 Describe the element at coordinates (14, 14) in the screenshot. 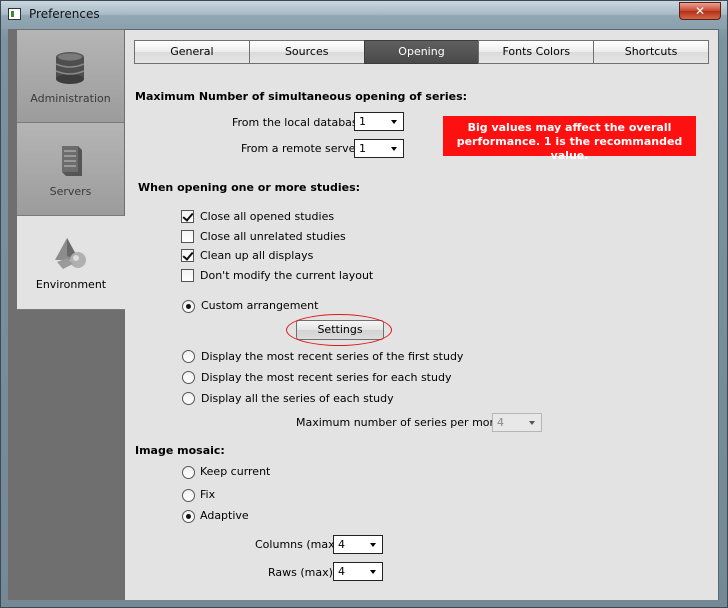

I see `app-icon` at that location.